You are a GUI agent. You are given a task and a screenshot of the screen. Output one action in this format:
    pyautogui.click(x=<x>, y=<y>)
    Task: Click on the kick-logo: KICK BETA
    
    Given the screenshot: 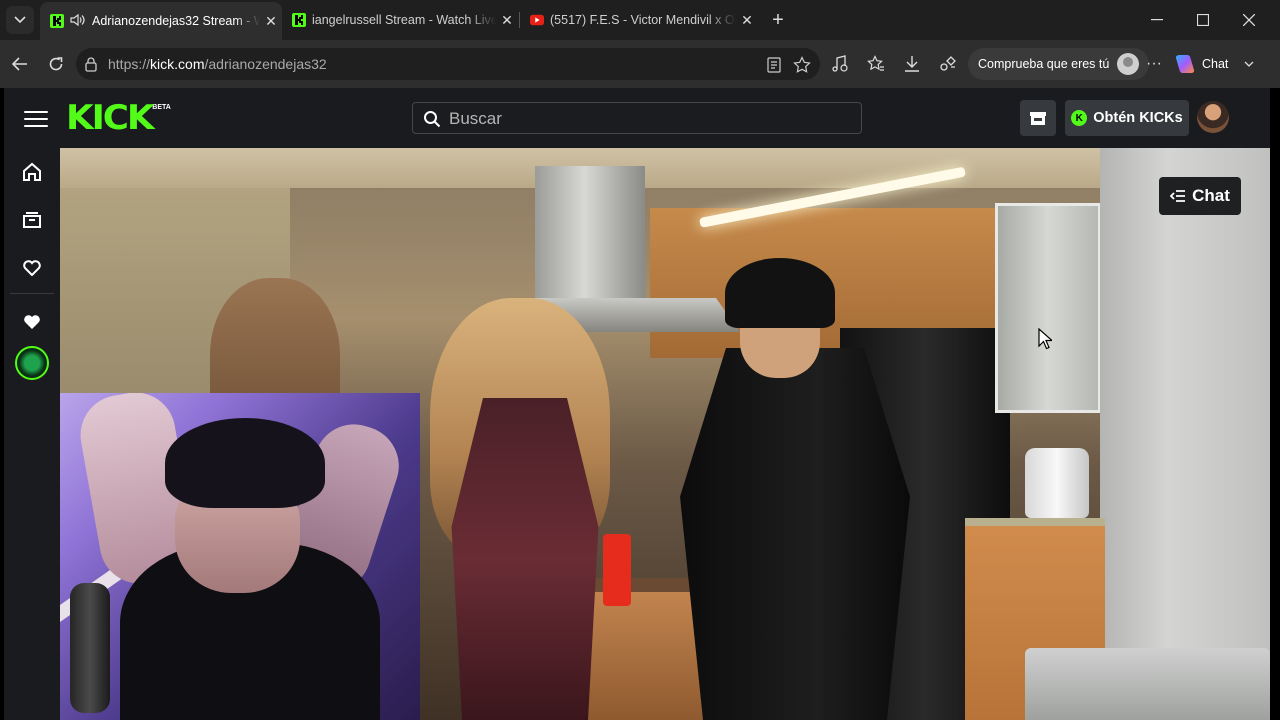 What is the action you would take?
    pyautogui.click(x=118, y=118)
    